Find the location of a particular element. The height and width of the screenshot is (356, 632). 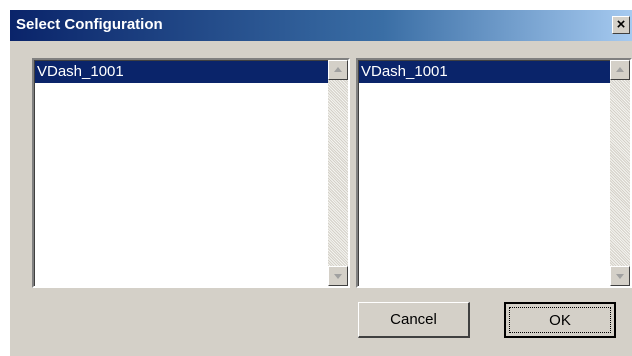

dialog-title: Select Configuration is located at coordinates (89, 24).